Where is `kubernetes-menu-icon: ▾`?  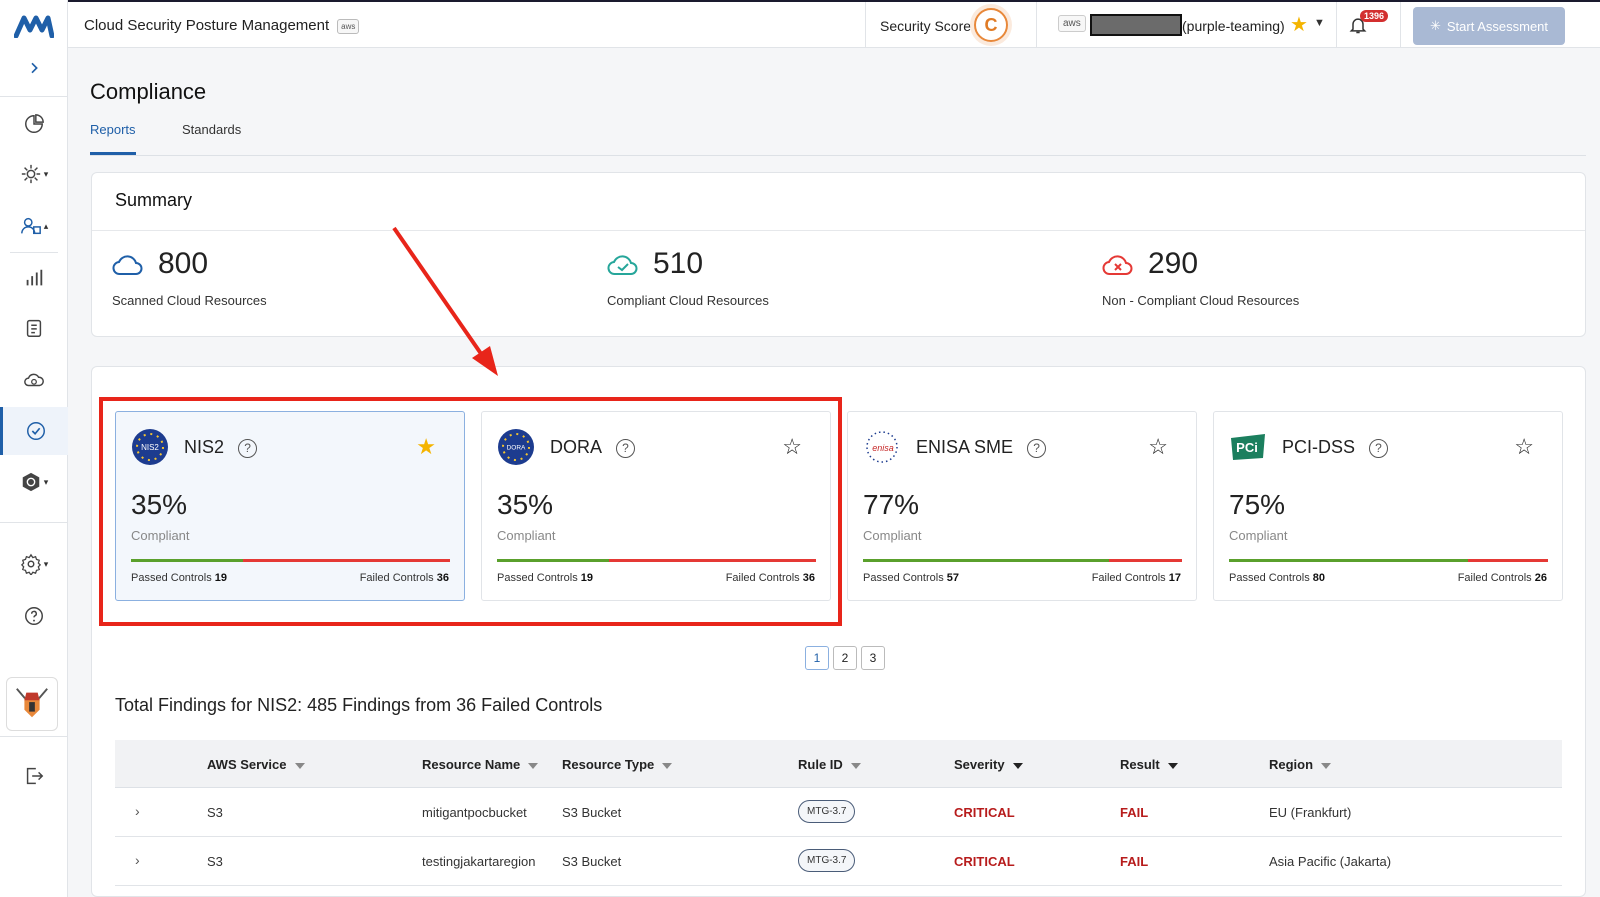
kubernetes-menu-icon: ▾ is located at coordinates (34, 482).